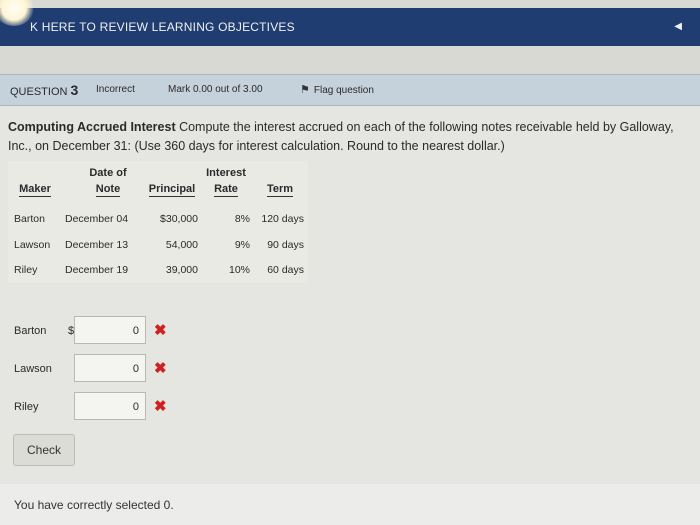  Describe the element at coordinates (242, 219) in the screenshot. I see `table-cell-rate: 8%` at that location.